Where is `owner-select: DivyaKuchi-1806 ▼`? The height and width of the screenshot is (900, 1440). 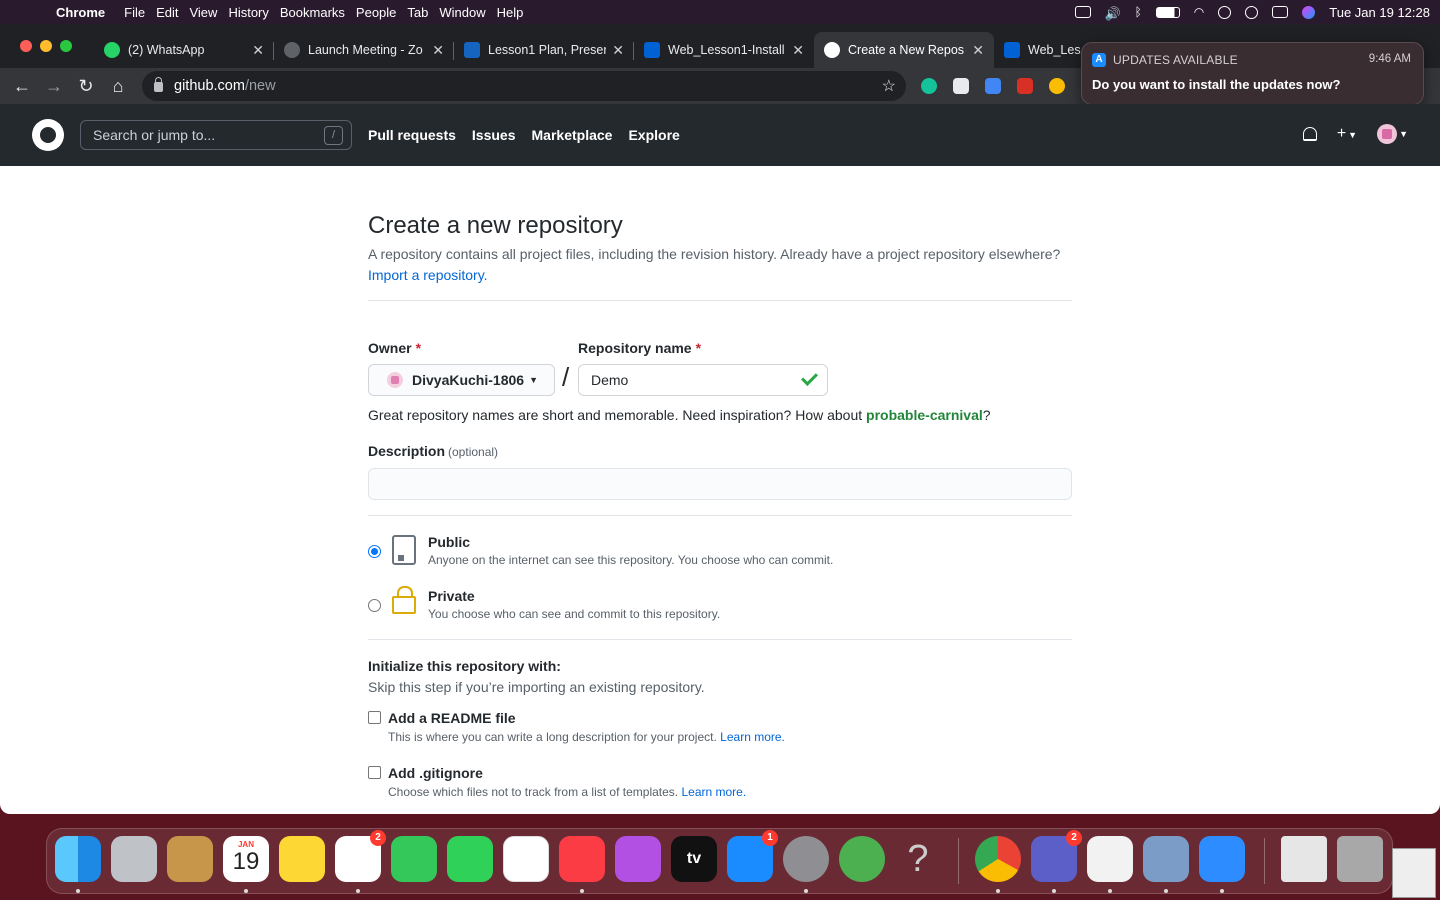 owner-select: DivyaKuchi-1806 ▼ is located at coordinates (461, 380).